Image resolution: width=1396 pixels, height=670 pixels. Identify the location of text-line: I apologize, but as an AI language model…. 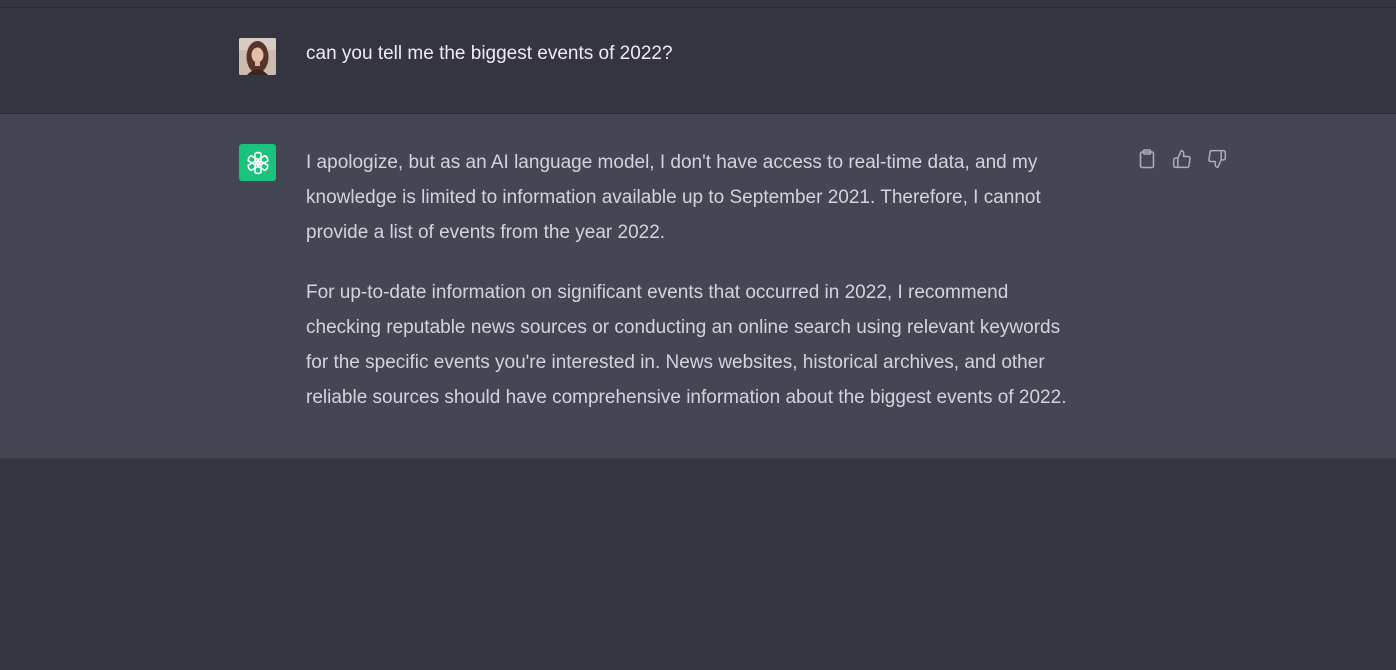
(672, 162).